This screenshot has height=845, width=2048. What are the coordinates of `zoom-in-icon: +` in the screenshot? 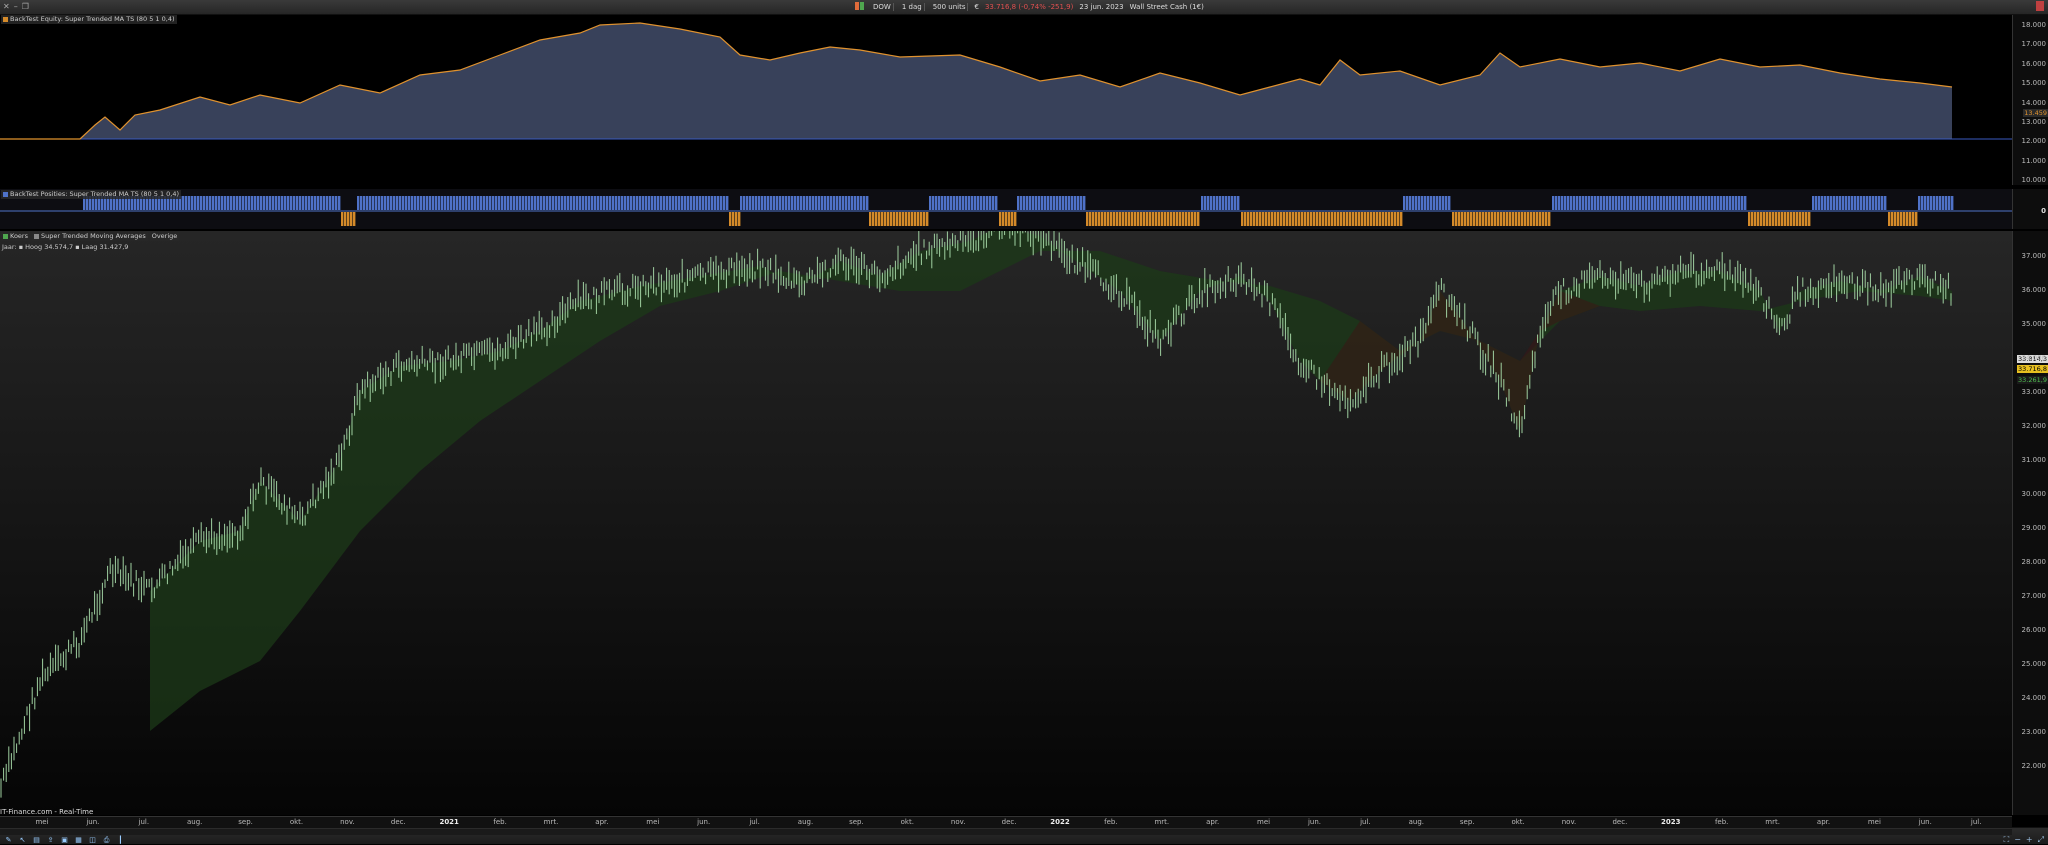 It's located at (2029, 840).